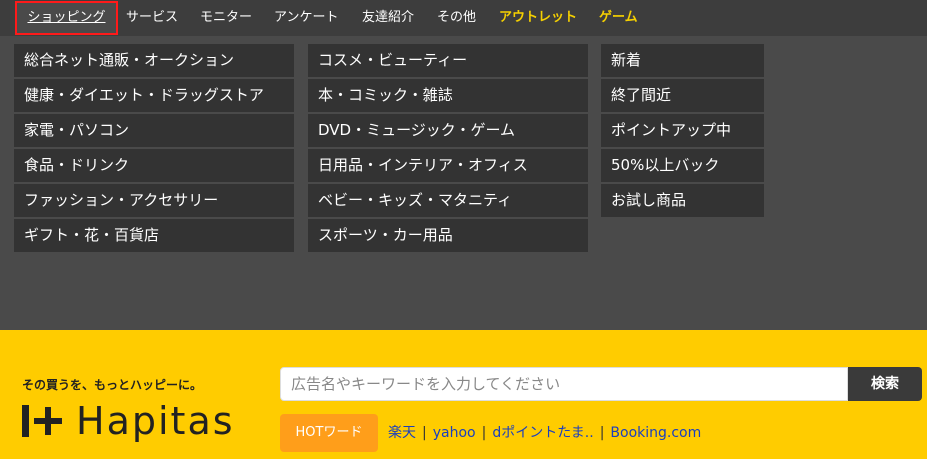 This screenshot has height=459, width=927. Describe the element at coordinates (655, 433) in the screenshot. I see `hot-word-link: Booking.com` at that location.